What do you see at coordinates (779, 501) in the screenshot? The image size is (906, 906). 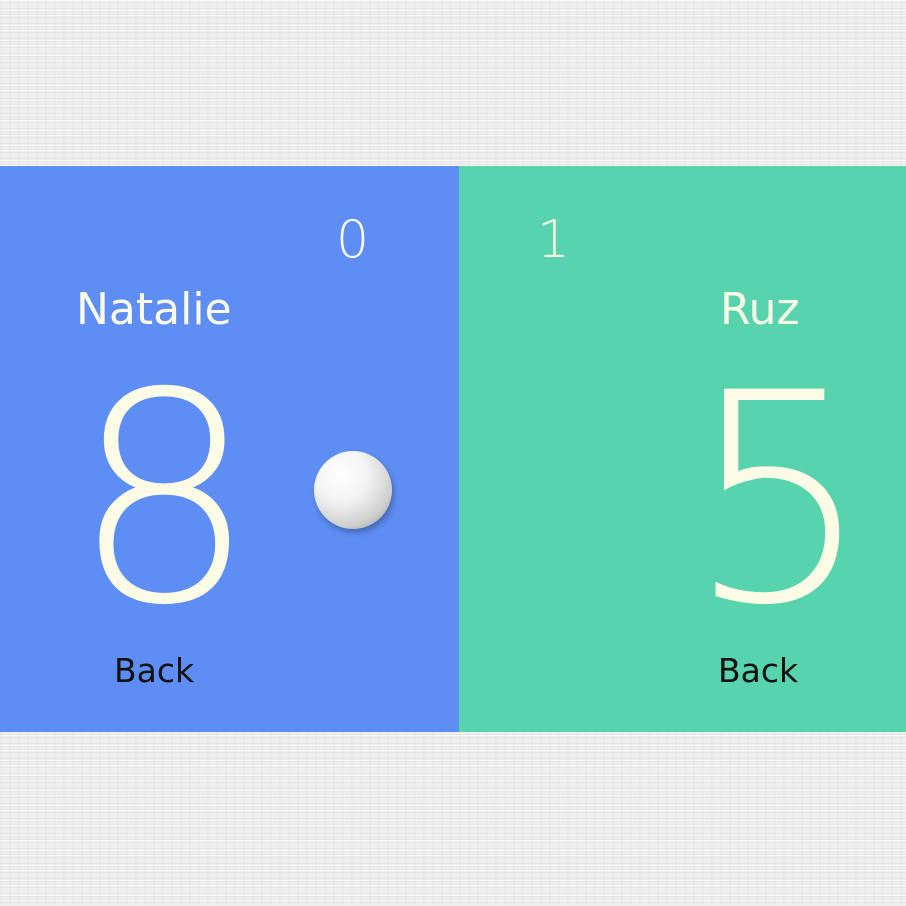 I see `right-player-points: 5` at bounding box center [779, 501].